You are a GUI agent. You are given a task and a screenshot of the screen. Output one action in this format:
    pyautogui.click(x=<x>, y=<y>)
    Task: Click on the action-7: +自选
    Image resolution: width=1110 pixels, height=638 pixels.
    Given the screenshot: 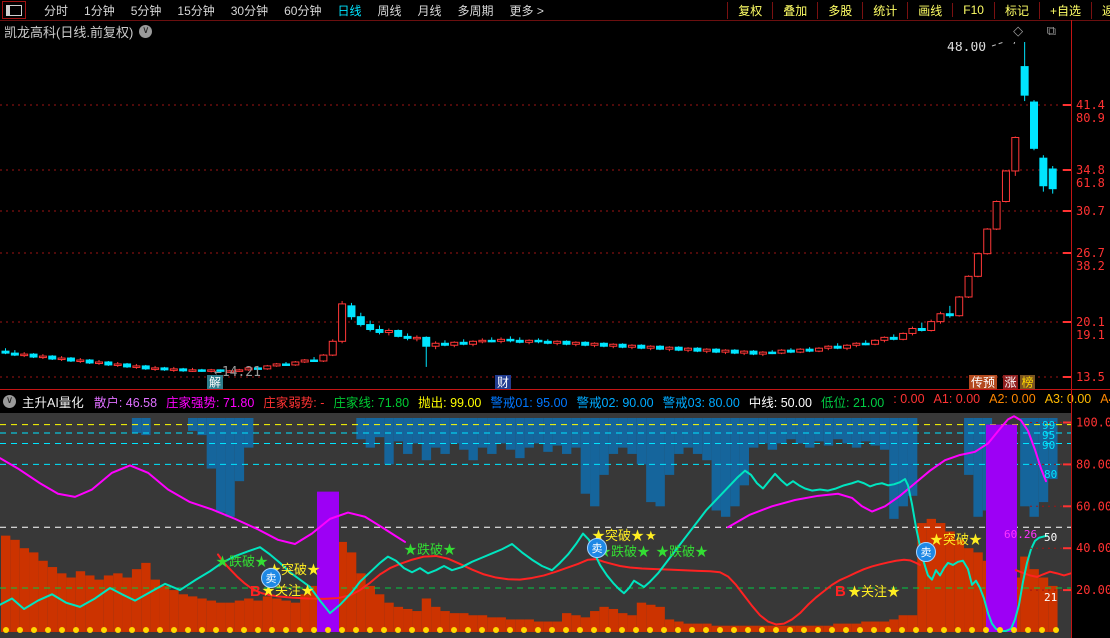 What is the action you would take?
    pyautogui.click(x=1064, y=10)
    